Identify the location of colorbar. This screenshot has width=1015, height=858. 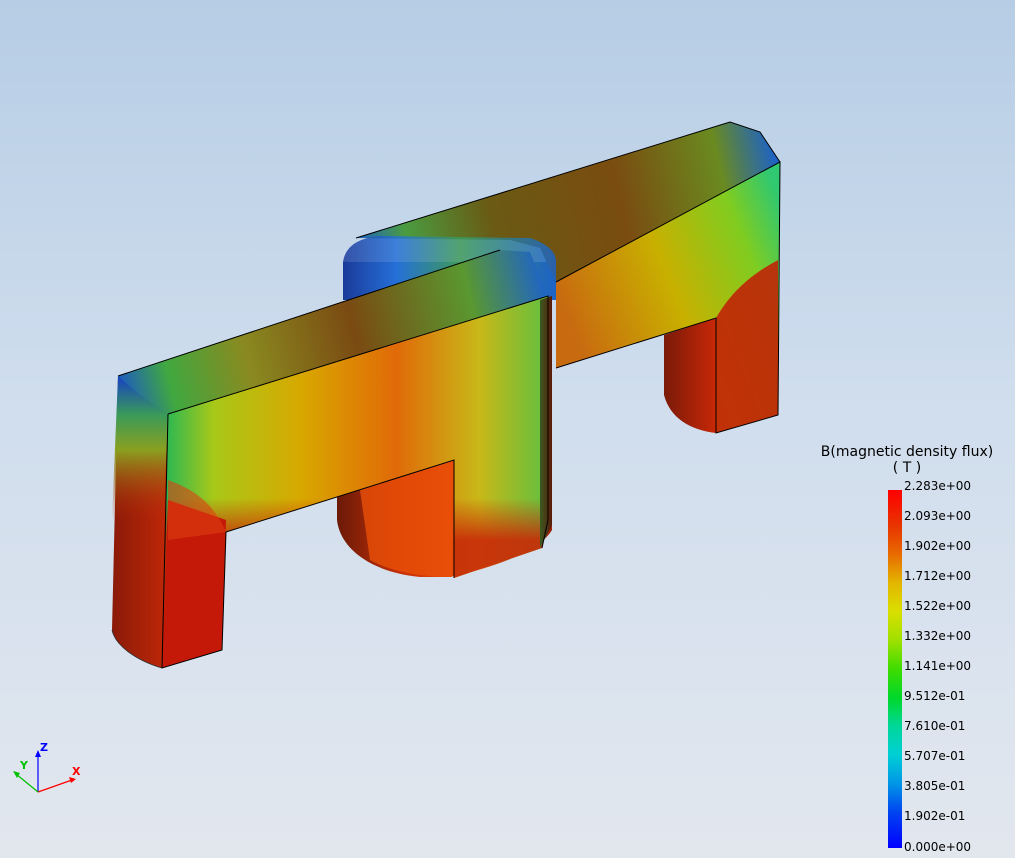
(895, 669).